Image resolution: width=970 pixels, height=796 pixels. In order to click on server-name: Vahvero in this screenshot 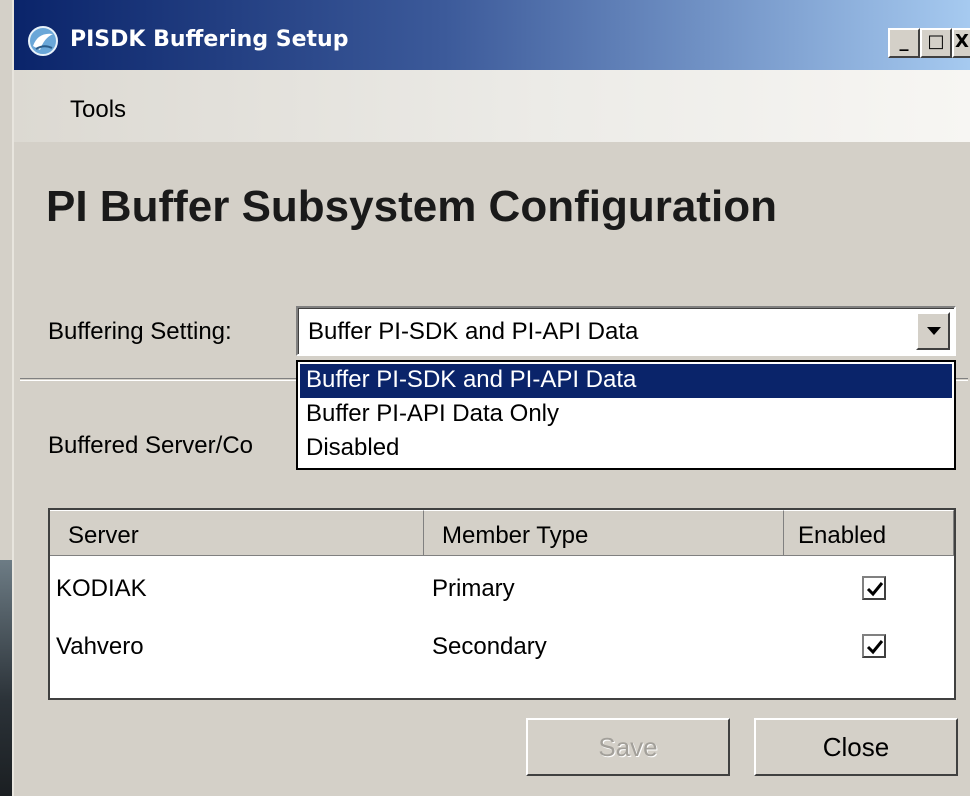, I will do `click(100, 646)`.